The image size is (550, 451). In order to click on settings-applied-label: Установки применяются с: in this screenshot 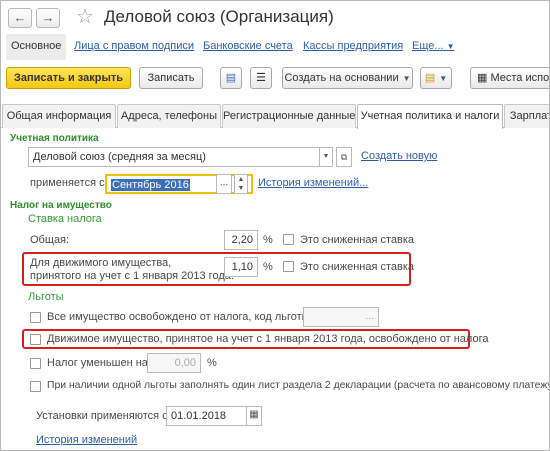, I will do `click(103, 416)`.